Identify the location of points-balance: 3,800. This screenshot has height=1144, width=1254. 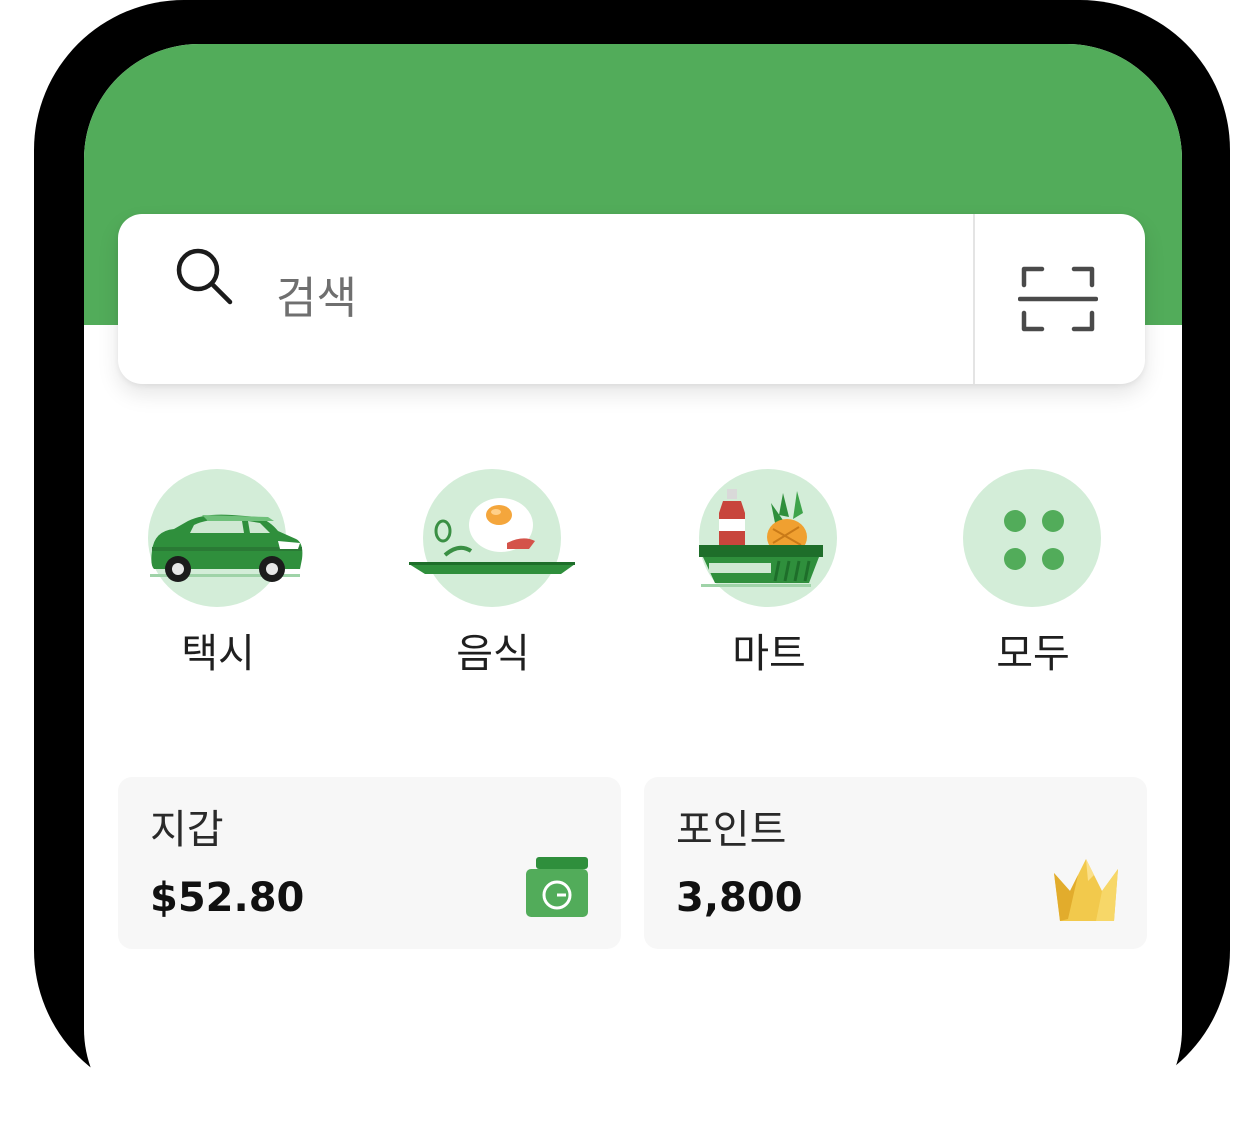
(739, 898).